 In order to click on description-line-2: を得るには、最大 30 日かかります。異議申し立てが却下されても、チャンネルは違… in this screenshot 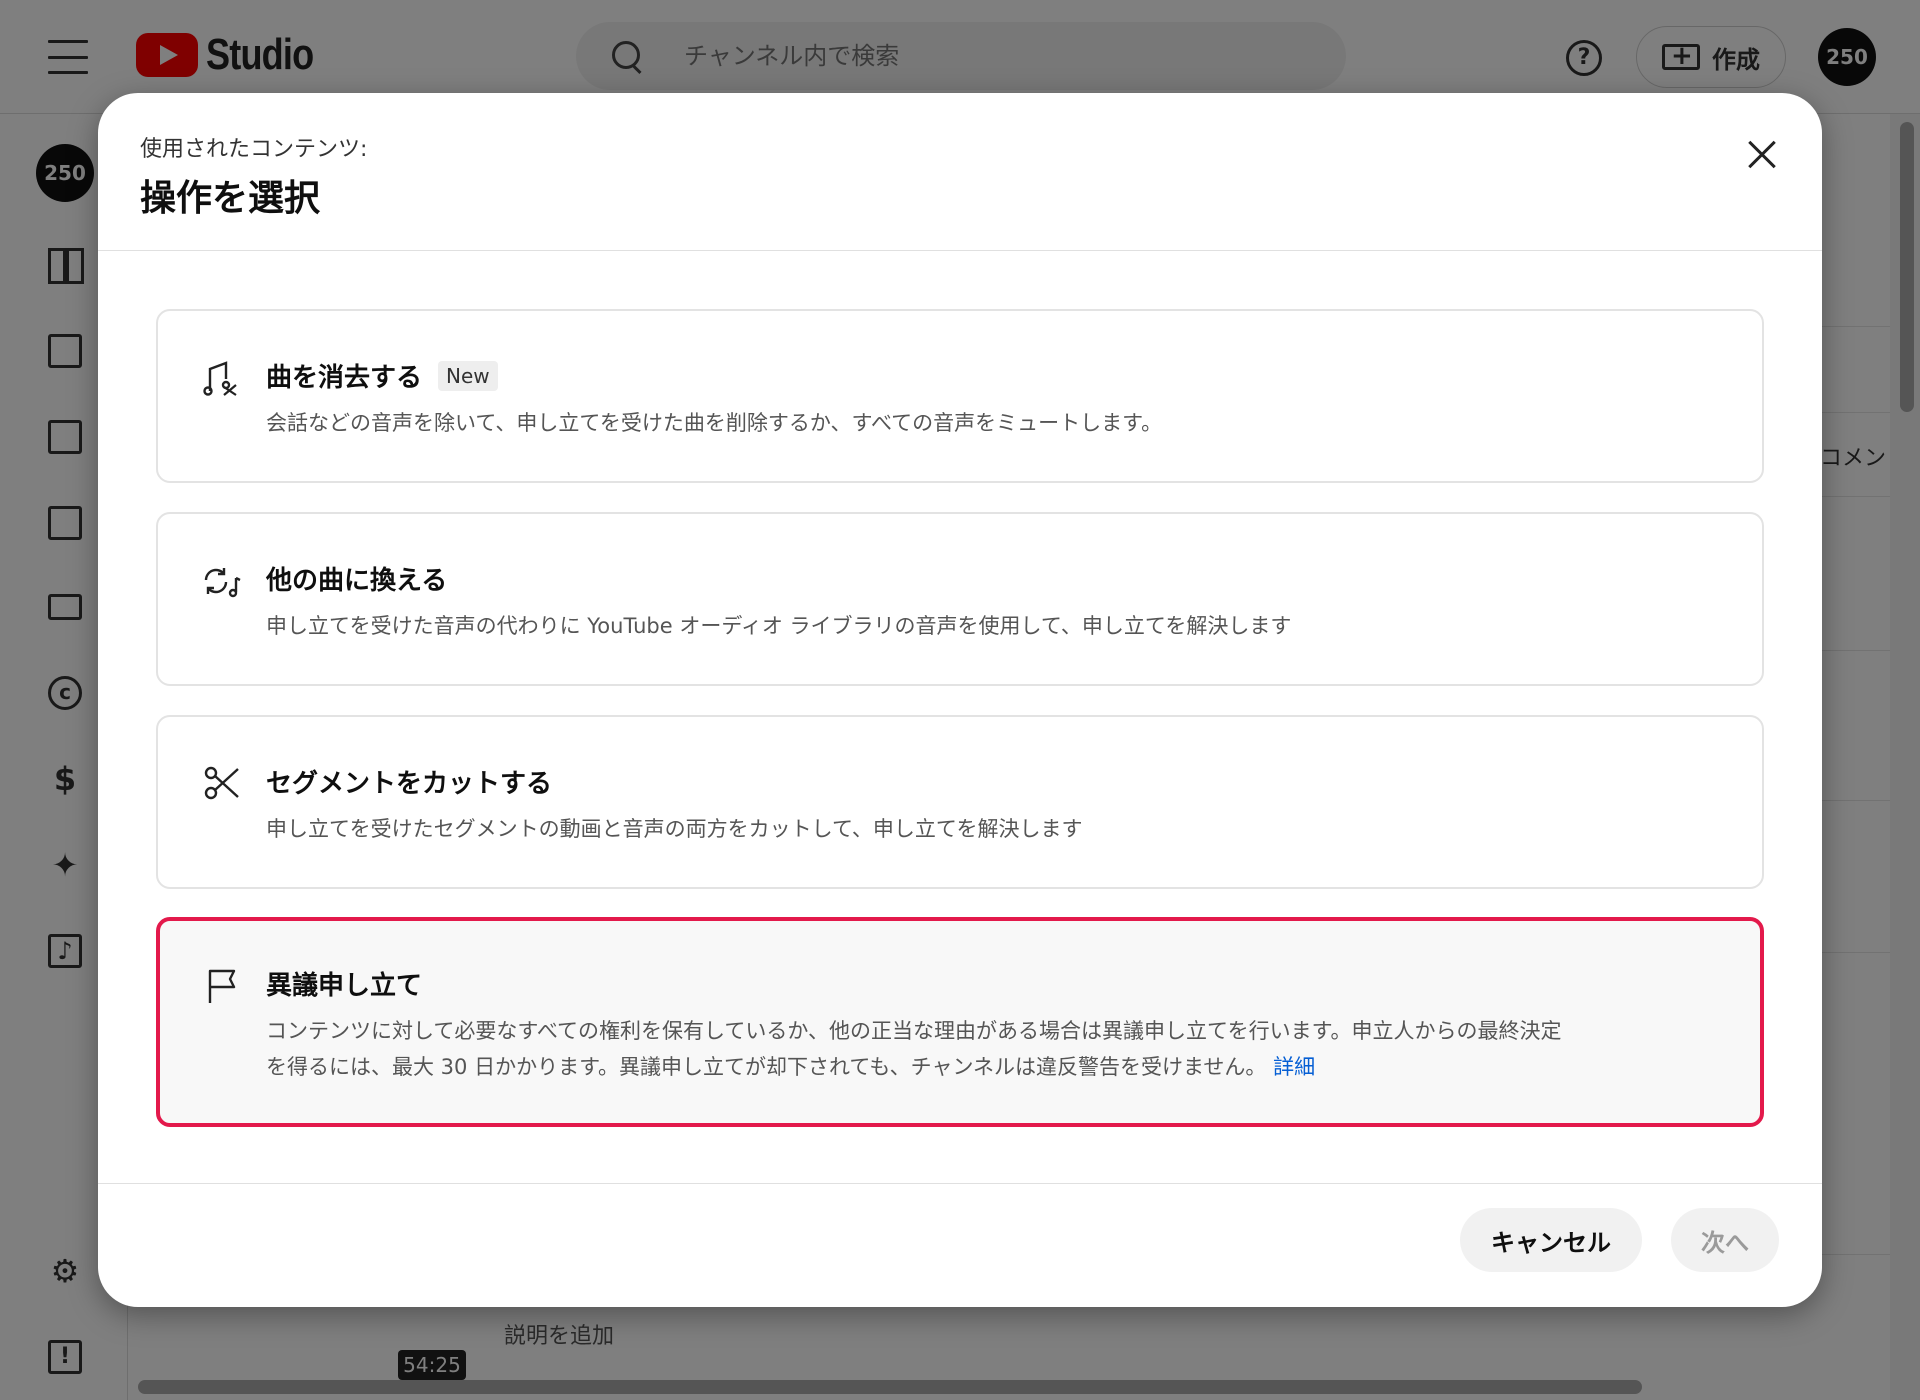, I will do `click(766, 1067)`.